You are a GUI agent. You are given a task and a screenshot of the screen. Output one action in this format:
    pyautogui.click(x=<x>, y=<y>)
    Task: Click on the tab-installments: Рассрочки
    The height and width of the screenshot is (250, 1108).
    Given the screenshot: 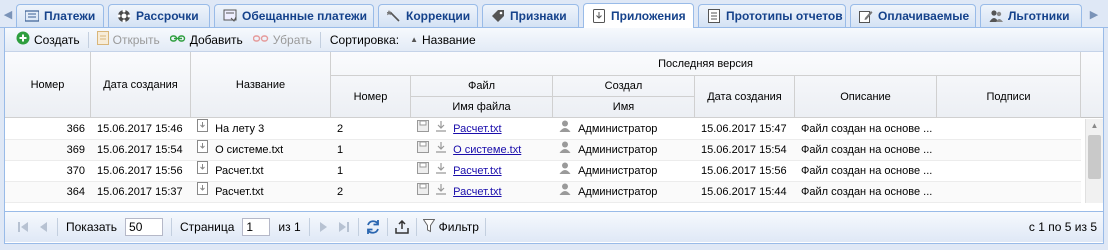 What is the action you would take?
    pyautogui.click(x=159, y=15)
    